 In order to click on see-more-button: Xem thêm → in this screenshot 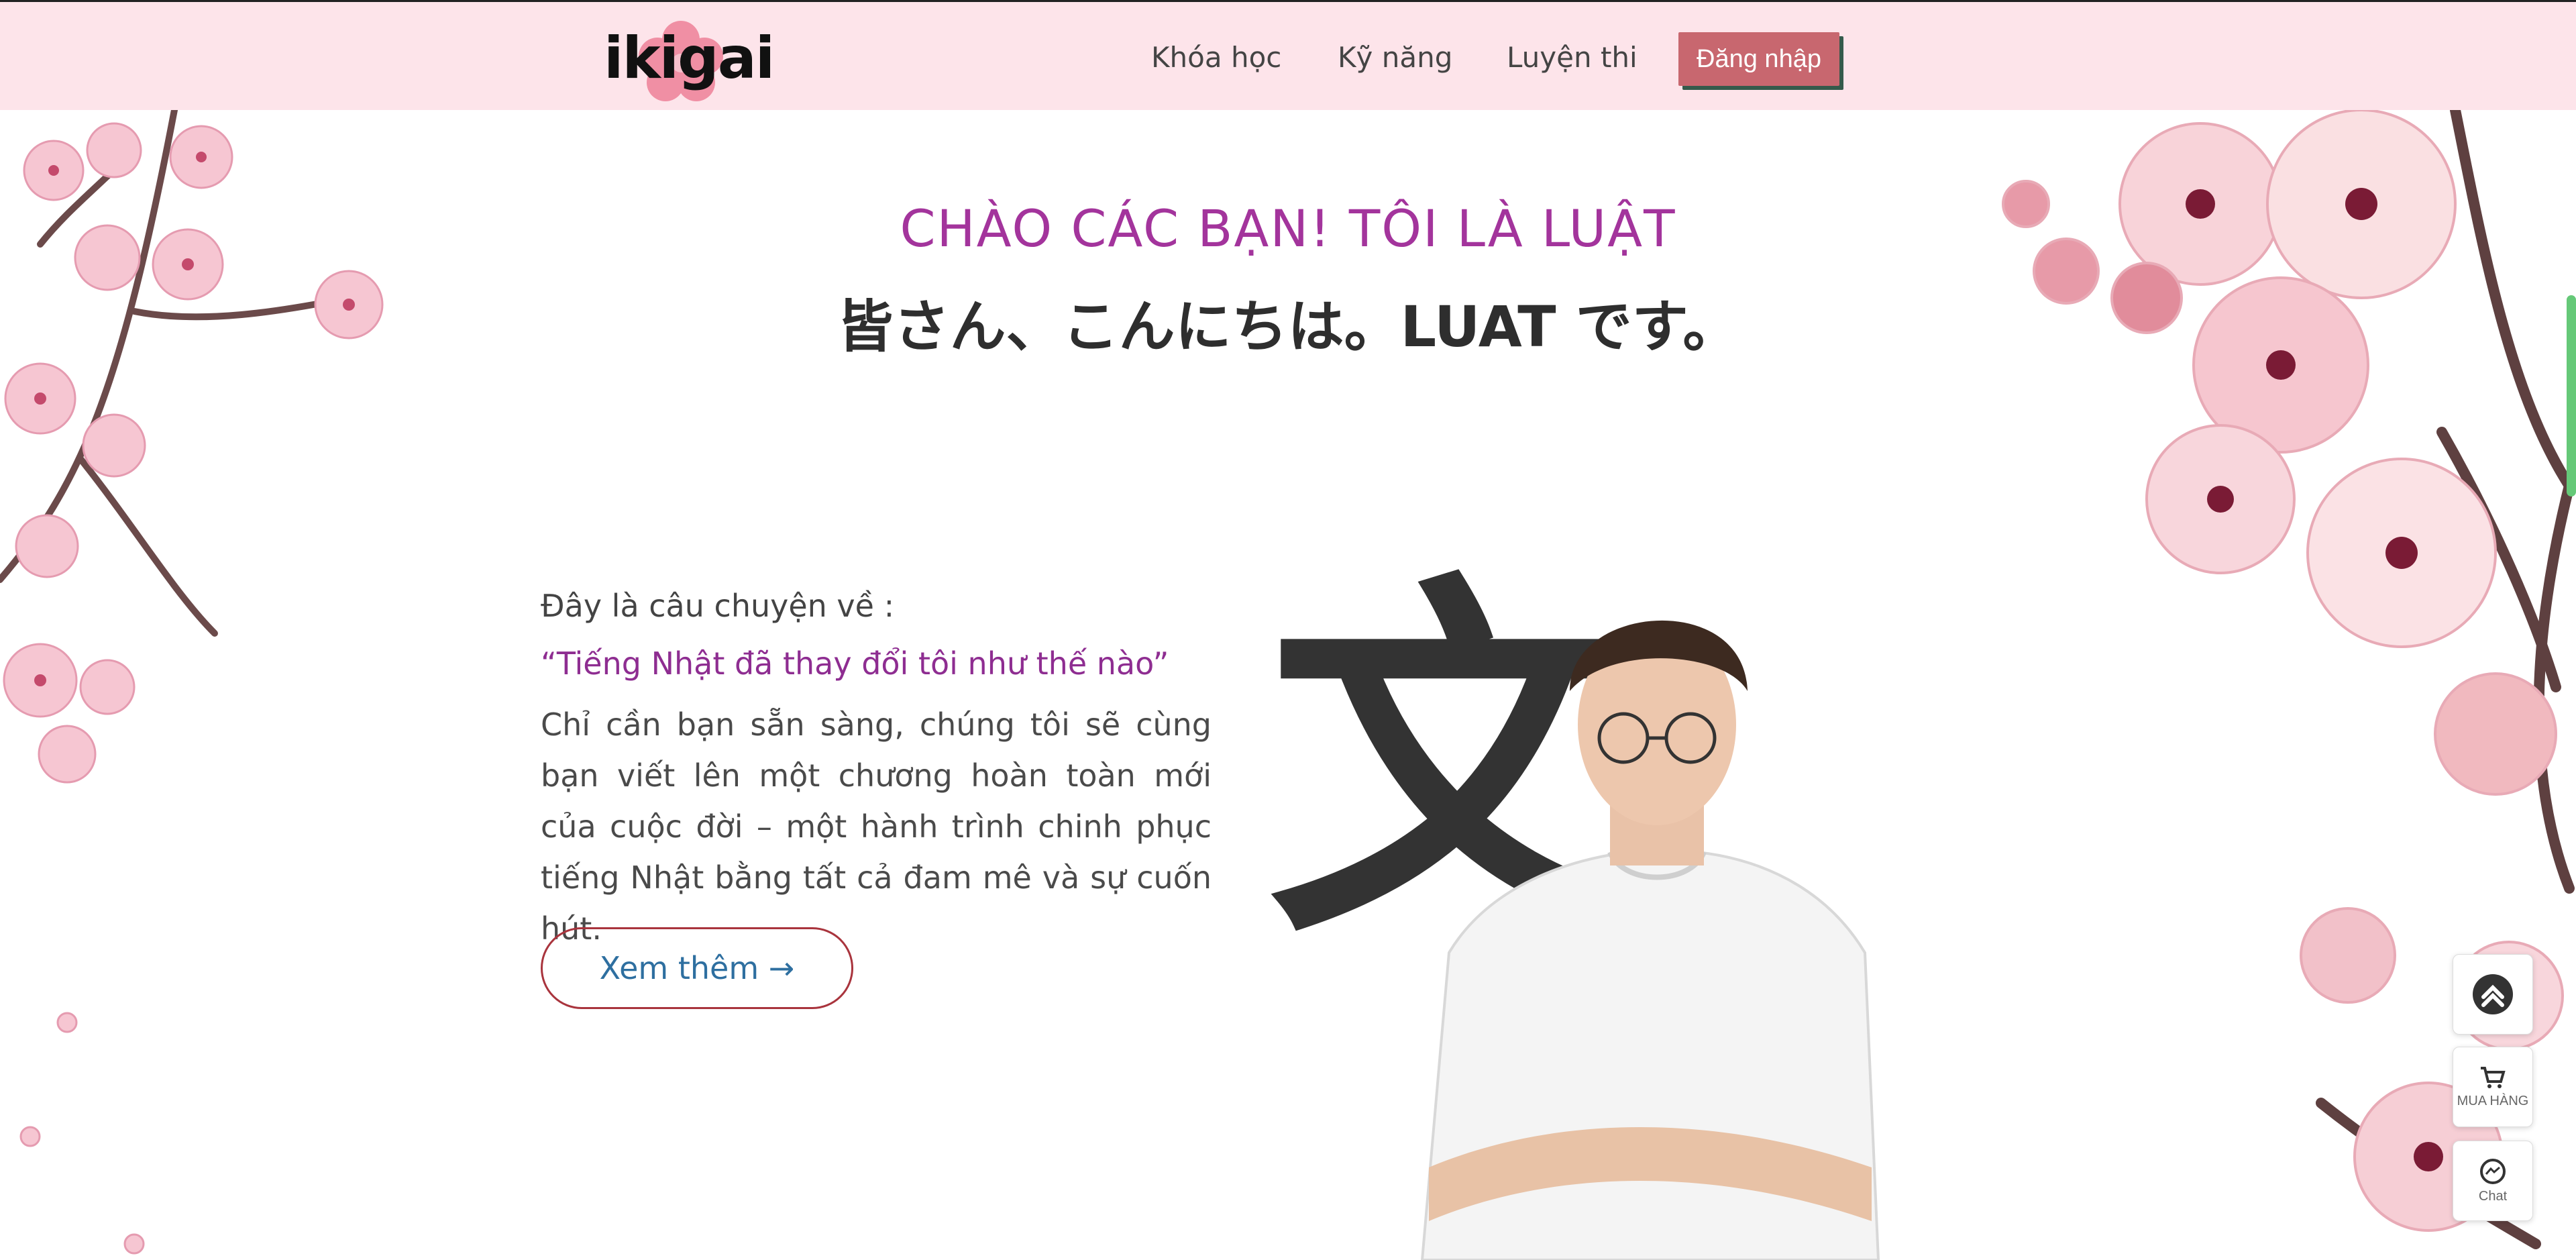, I will do `click(697, 968)`.